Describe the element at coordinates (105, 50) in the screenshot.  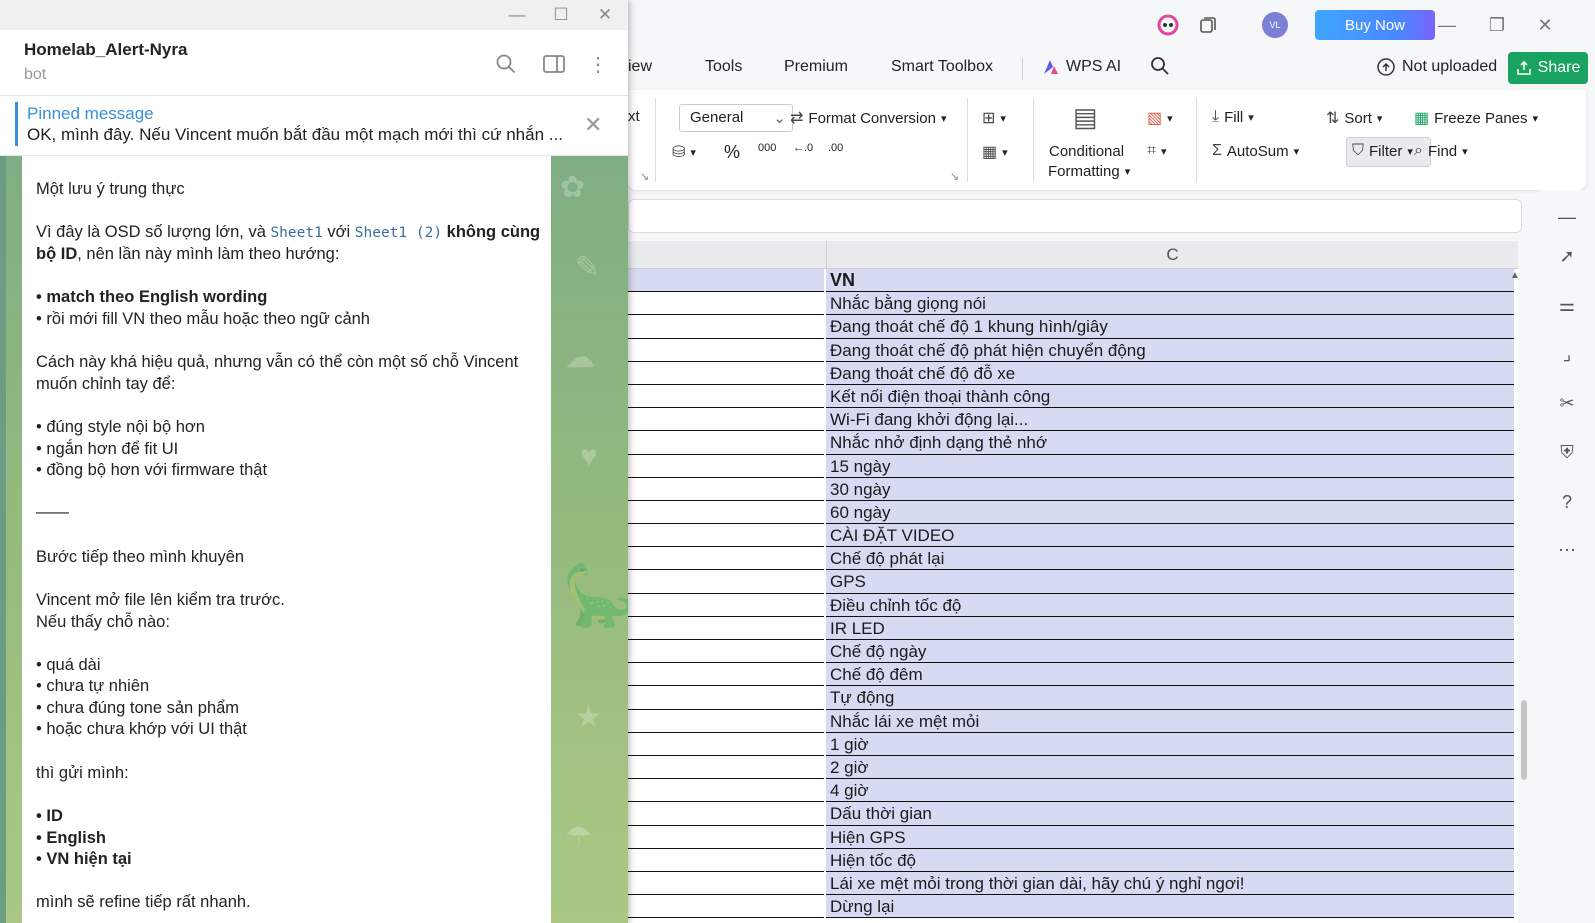
I see `chat-name: Homelab_Alert-Nyra` at that location.